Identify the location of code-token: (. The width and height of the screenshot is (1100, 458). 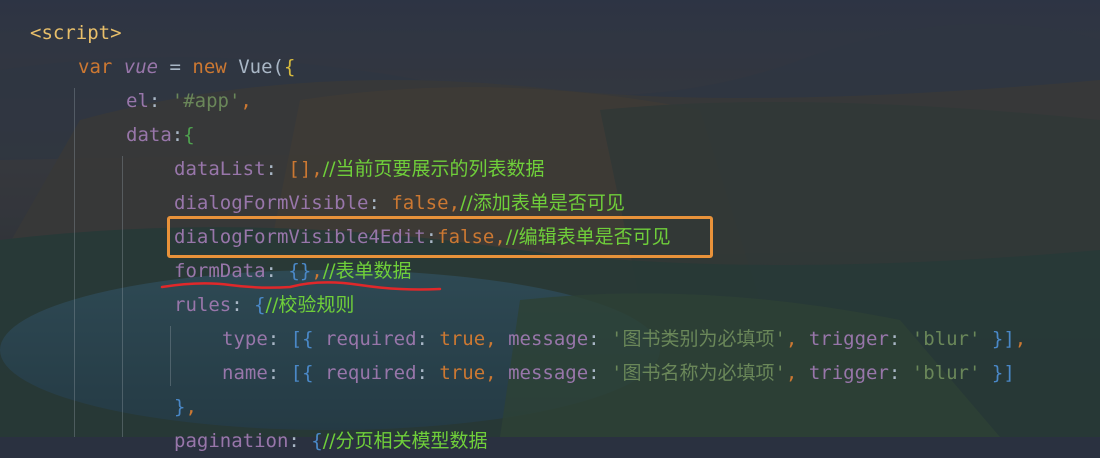
(278, 67).